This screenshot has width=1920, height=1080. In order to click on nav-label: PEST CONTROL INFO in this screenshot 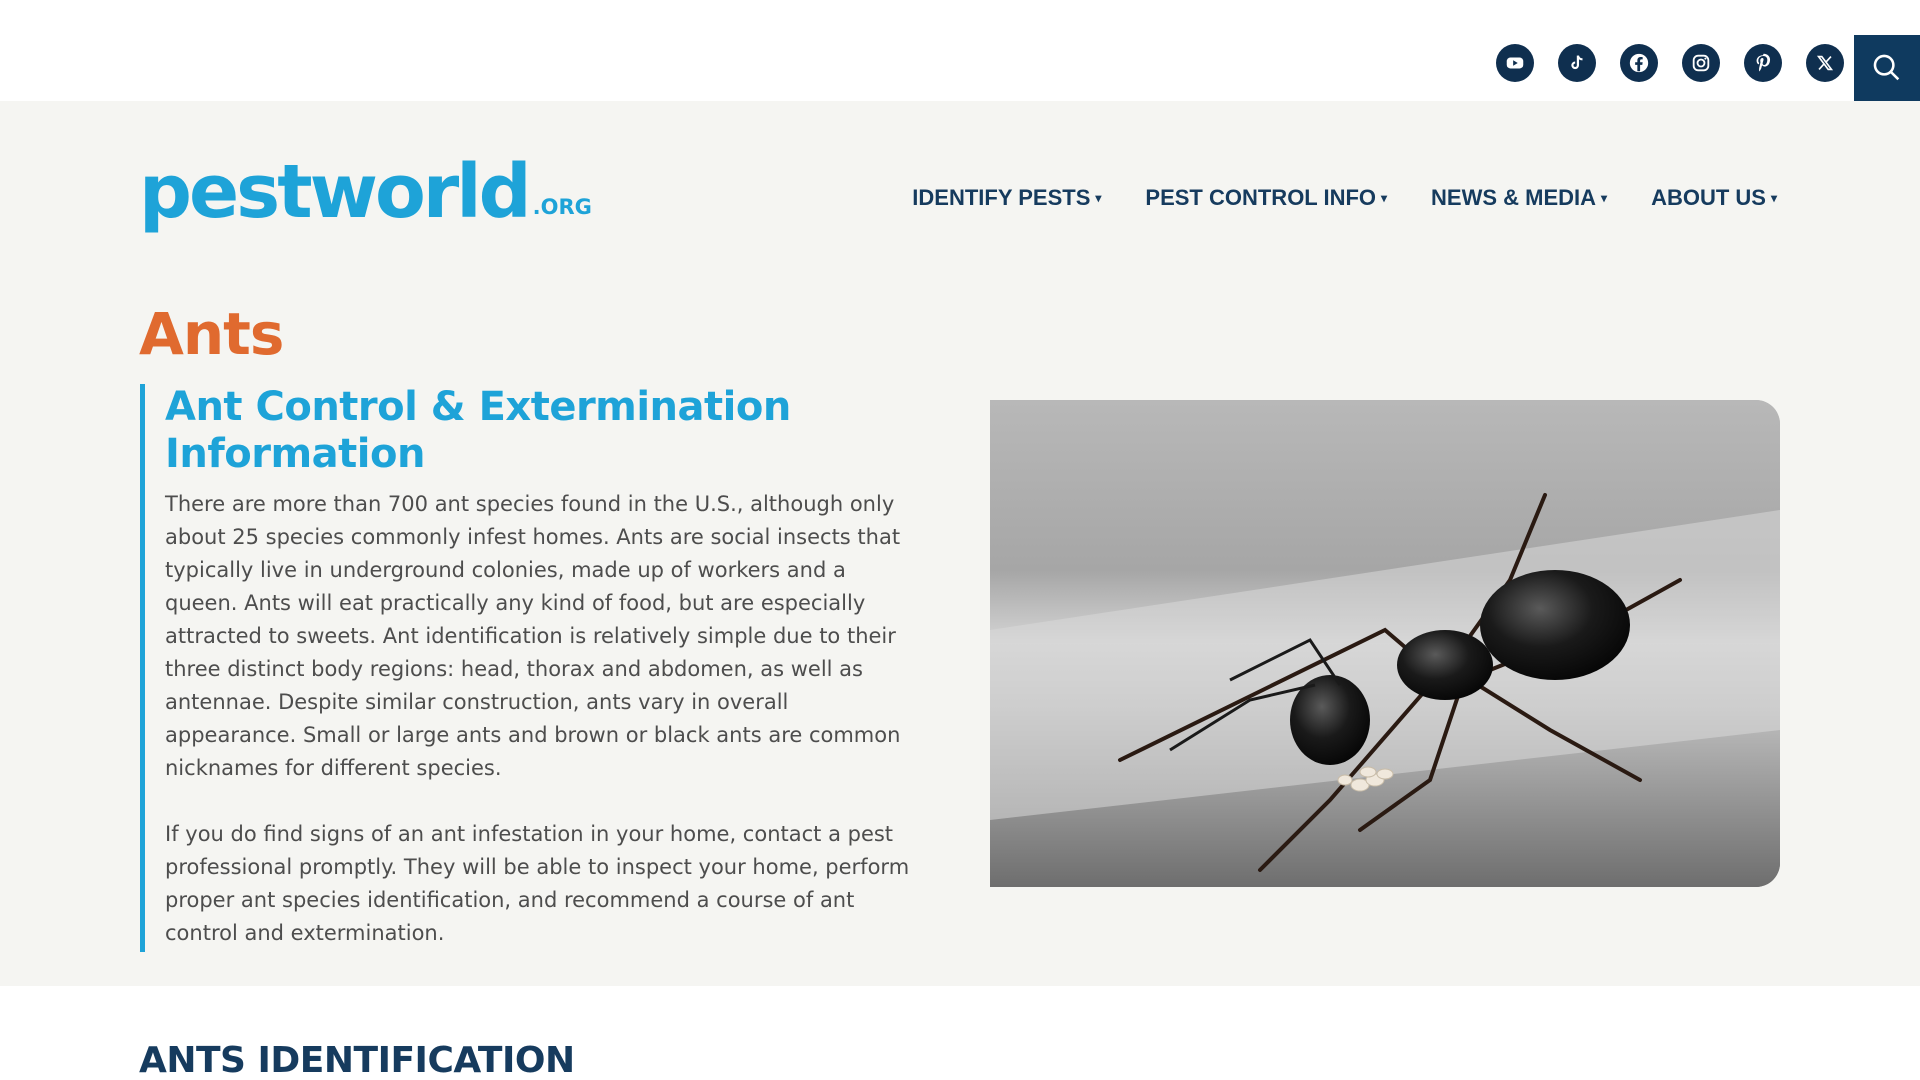, I will do `click(1261, 197)`.